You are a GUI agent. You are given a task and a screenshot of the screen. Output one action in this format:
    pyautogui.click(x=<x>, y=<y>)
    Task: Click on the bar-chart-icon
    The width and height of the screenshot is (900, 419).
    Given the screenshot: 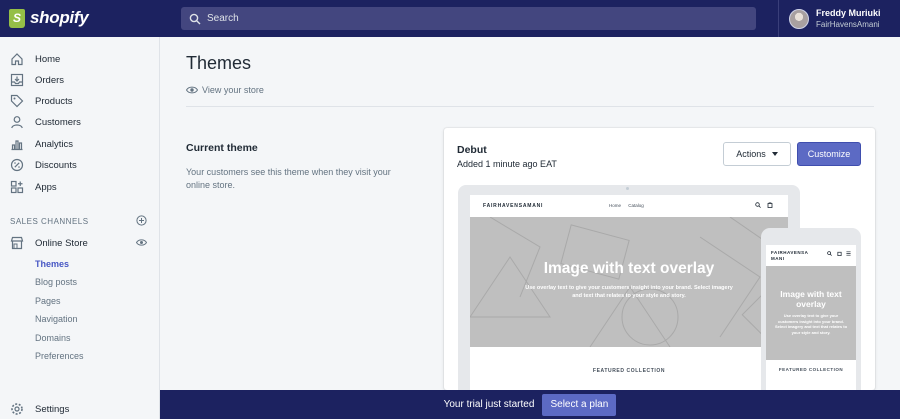 What is the action you would take?
    pyautogui.click(x=17, y=145)
    